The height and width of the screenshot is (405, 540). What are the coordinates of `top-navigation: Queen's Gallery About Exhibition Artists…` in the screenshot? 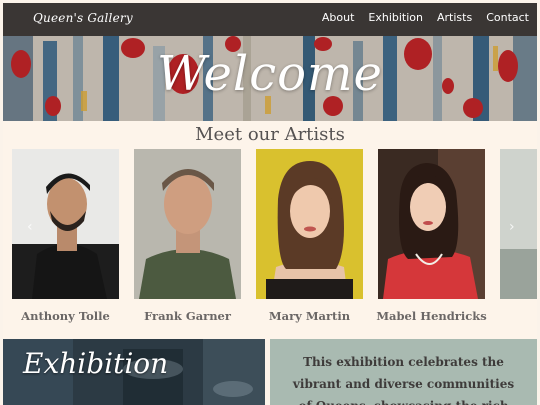 It's located at (270, 19).